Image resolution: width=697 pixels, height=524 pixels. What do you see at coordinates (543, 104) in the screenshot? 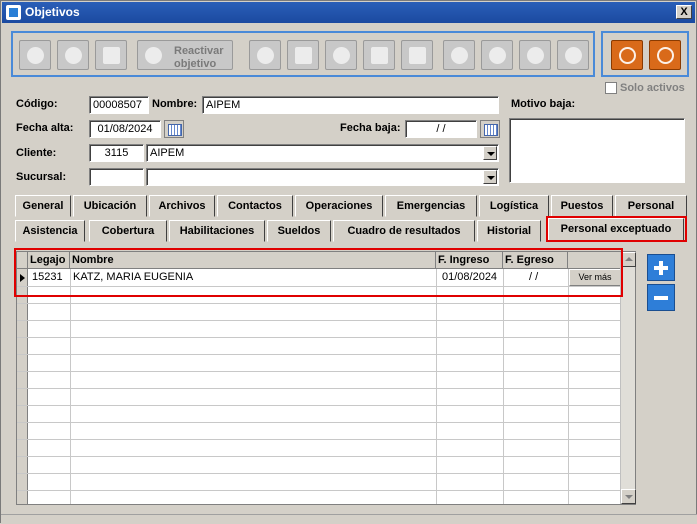
I see `motivo-baja-label: Motivo baja:` at bounding box center [543, 104].